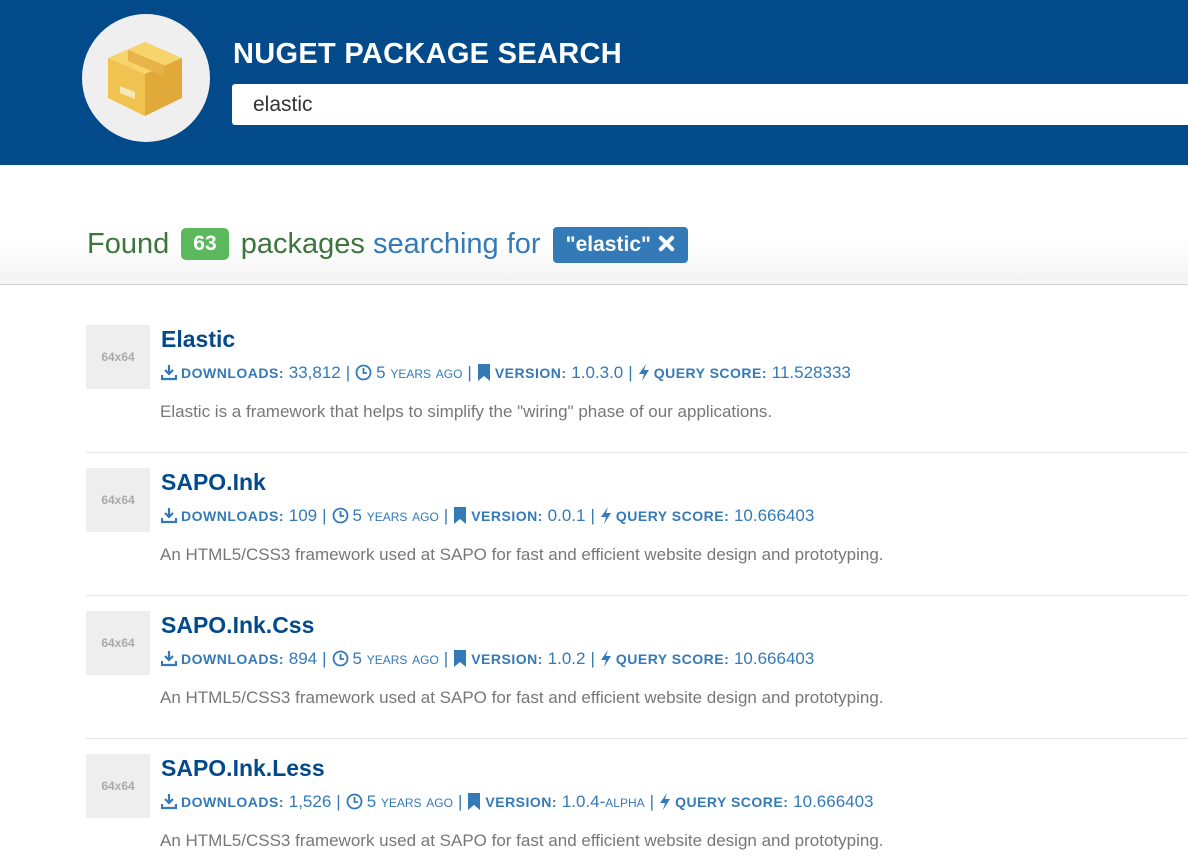 The height and width of the screenshot is (866, 1188). I want to click on version-value: 0.0.1, so click(566, 515).